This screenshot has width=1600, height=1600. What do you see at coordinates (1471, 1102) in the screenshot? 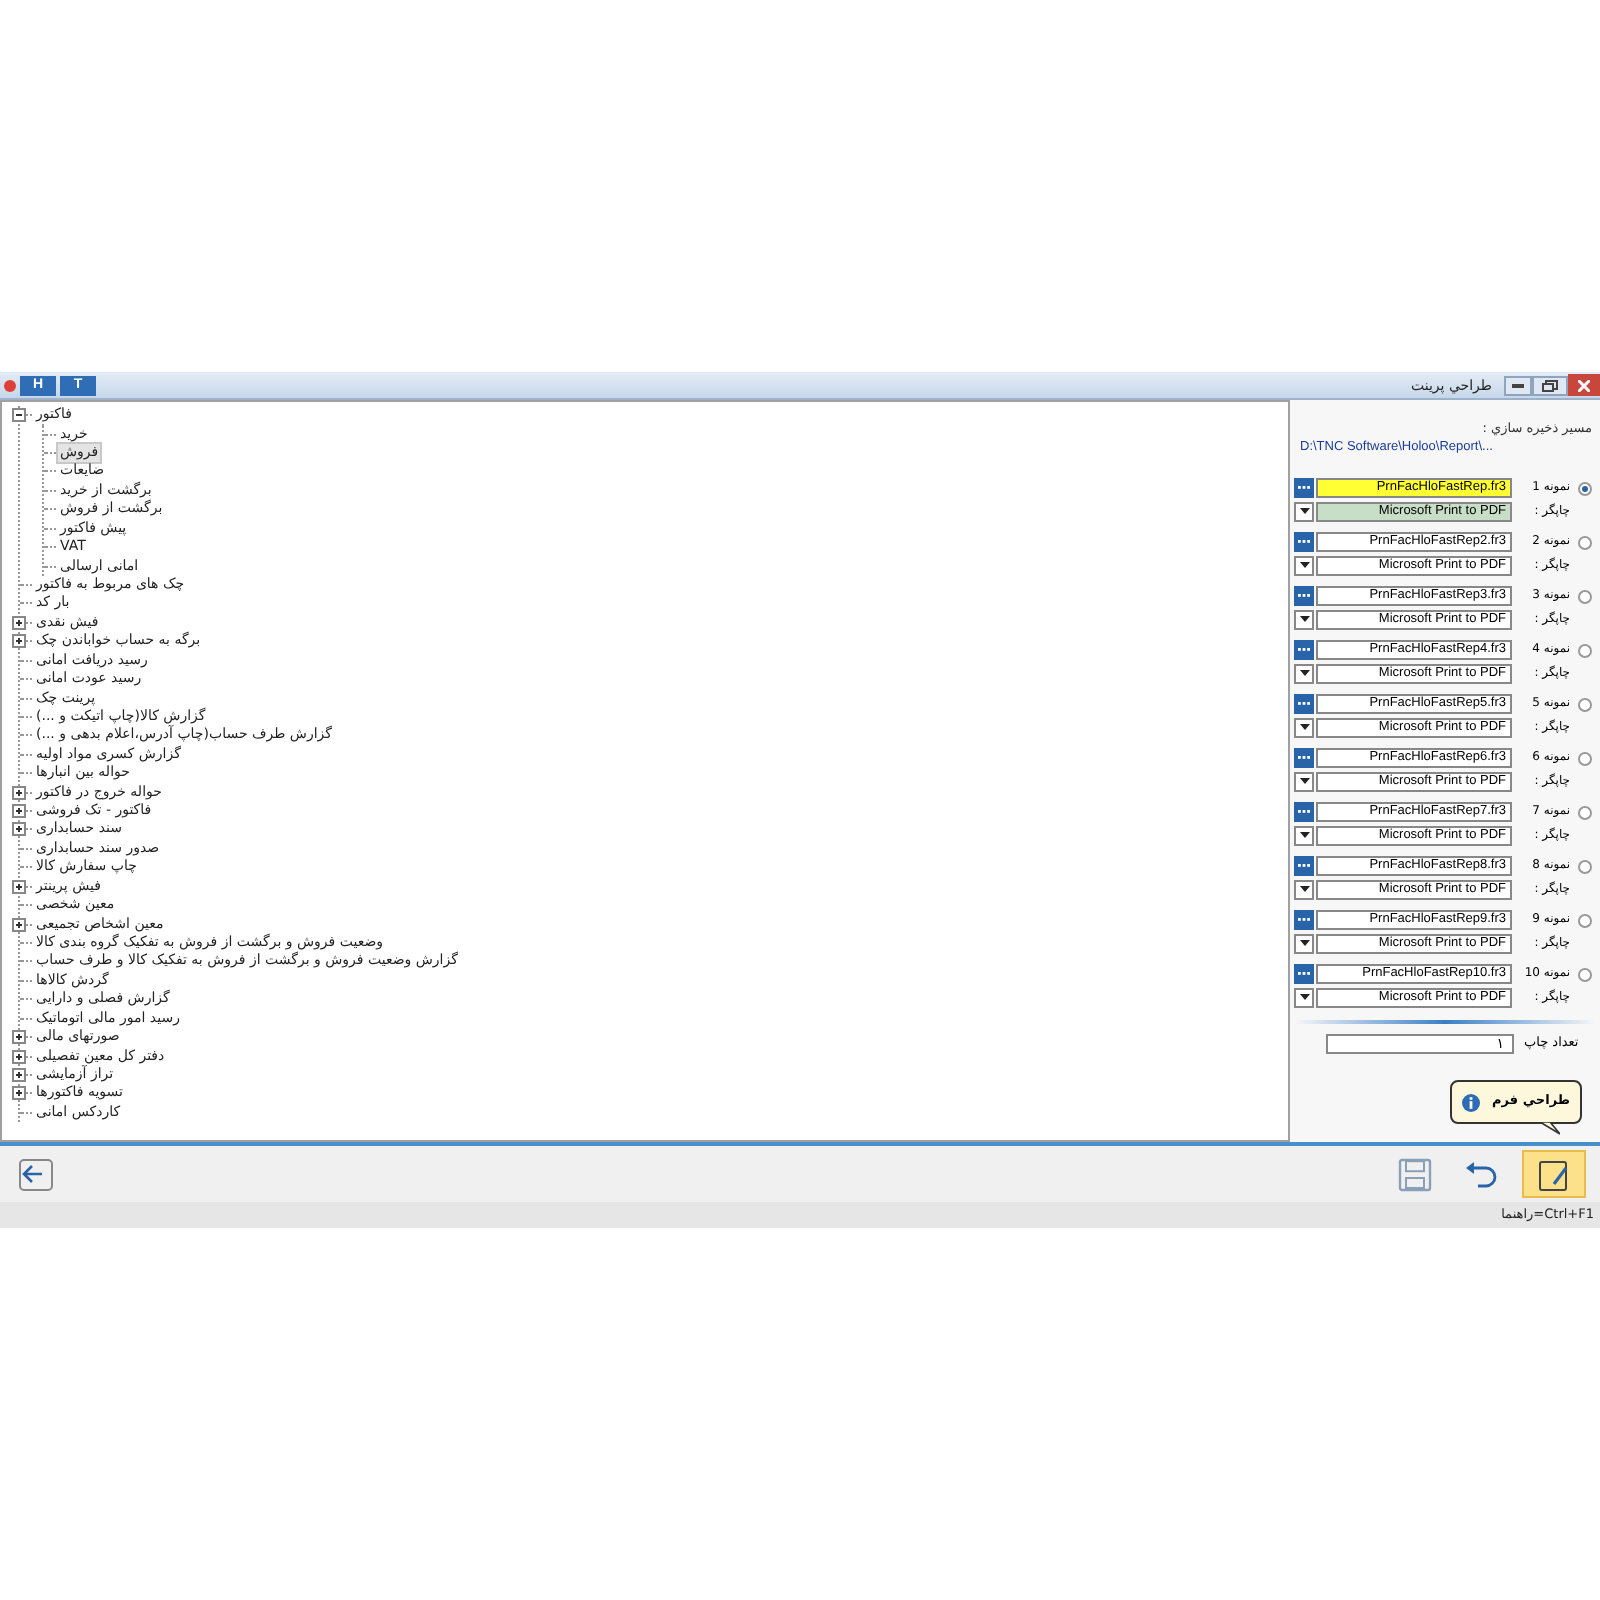
I see `info-icon` at bounding box center [1471, 1102].